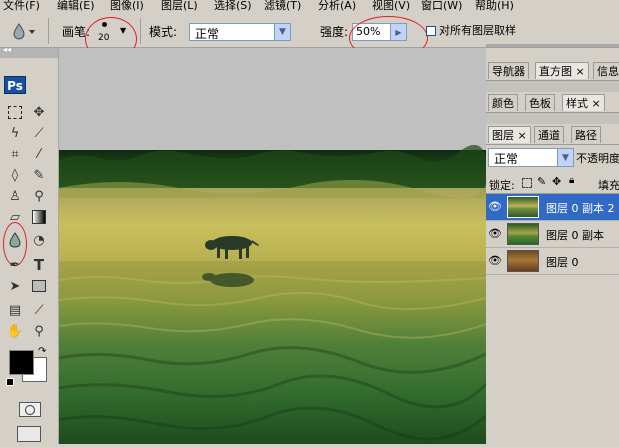  I want to click on menu-select: 选择(S), so click(233, 6).